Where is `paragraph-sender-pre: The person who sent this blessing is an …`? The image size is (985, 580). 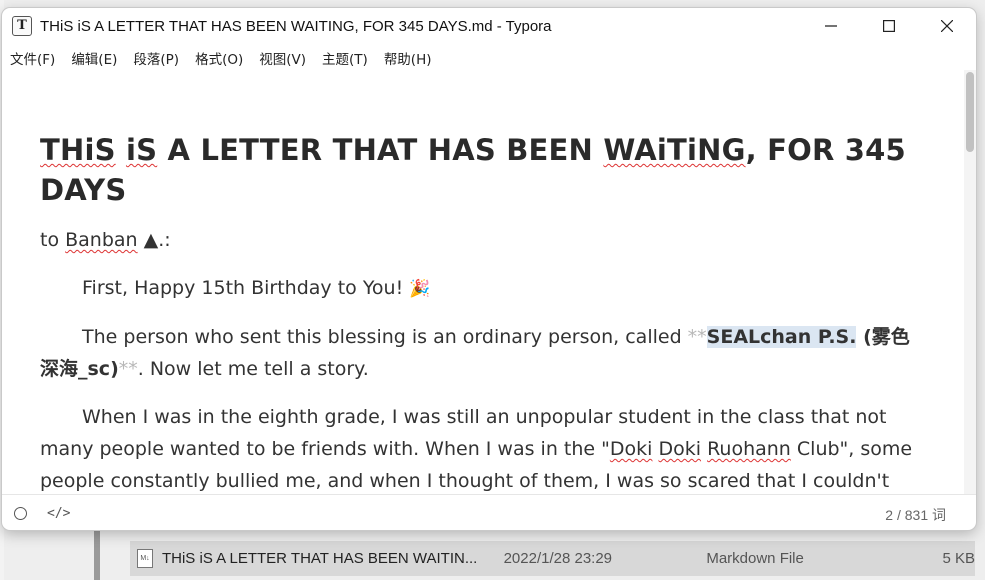 paragraph-sender-pre: The person who sent this blessing is an … is located at coordinates (385, 337).